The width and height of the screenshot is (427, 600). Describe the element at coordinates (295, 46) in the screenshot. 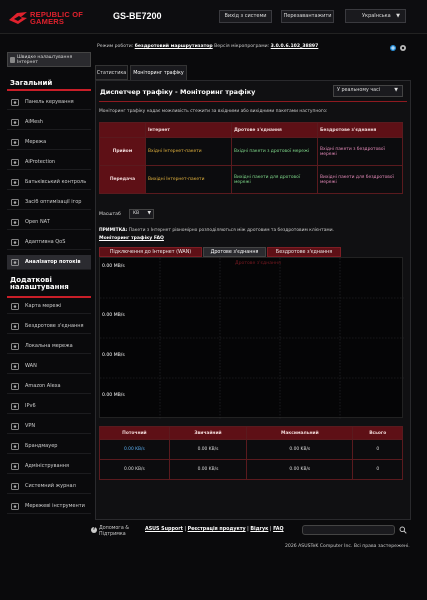

I see `firmware-link: 3.0.0.6.102_38897` at that location.